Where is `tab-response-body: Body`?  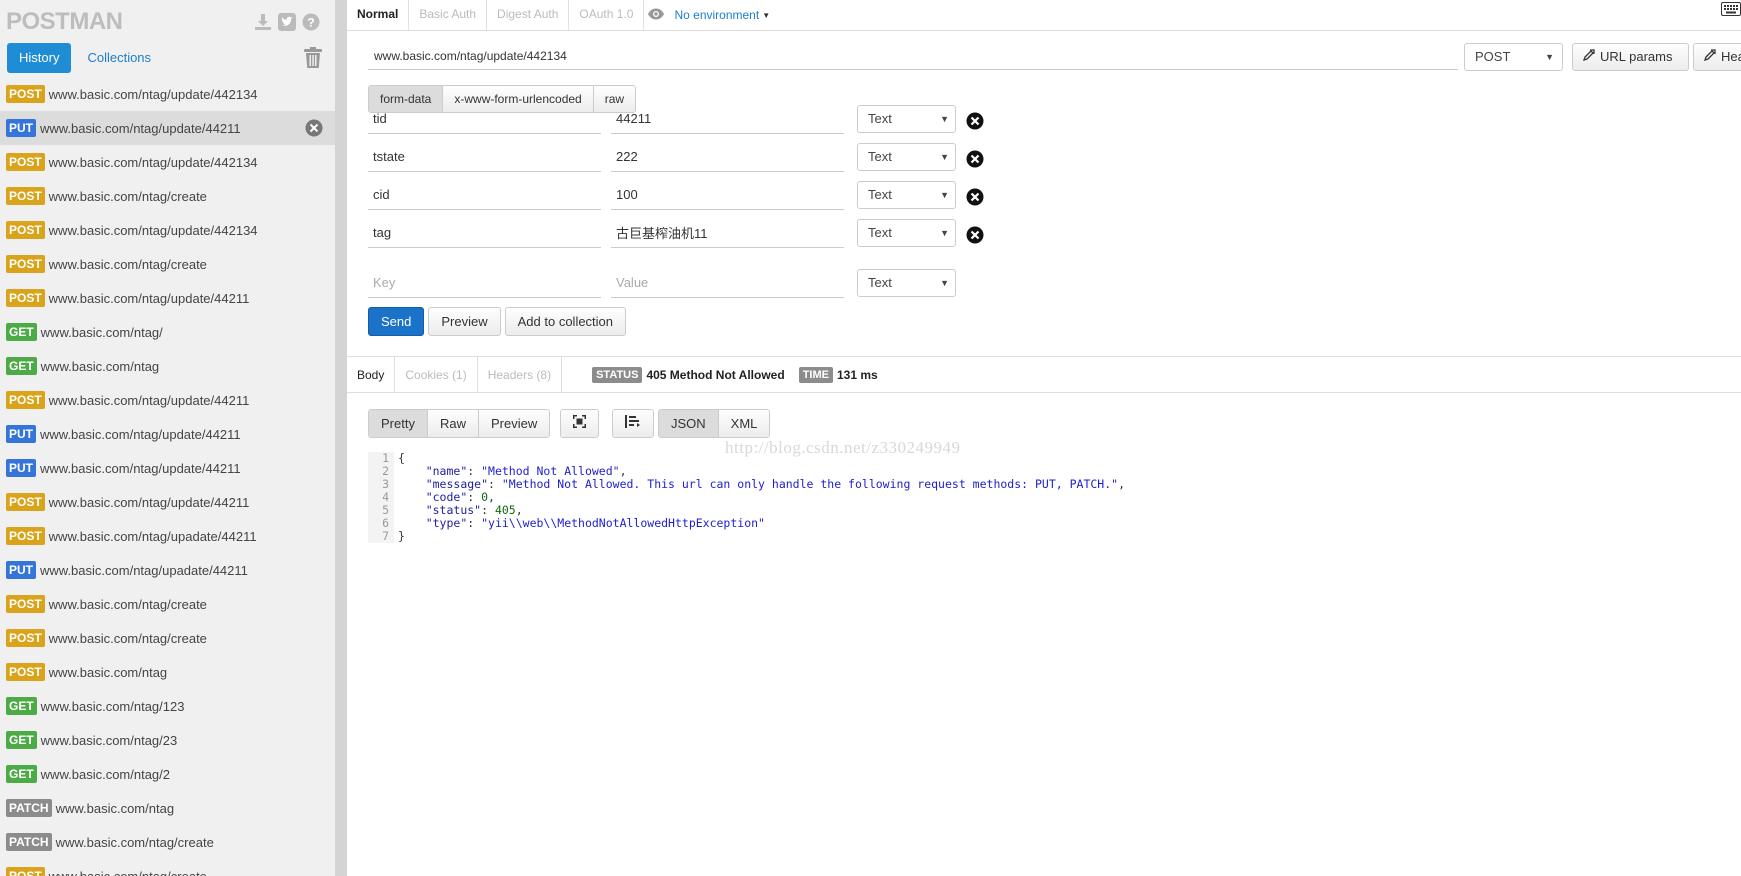
tab-response-body: Body is located at coordinates (371, 374).